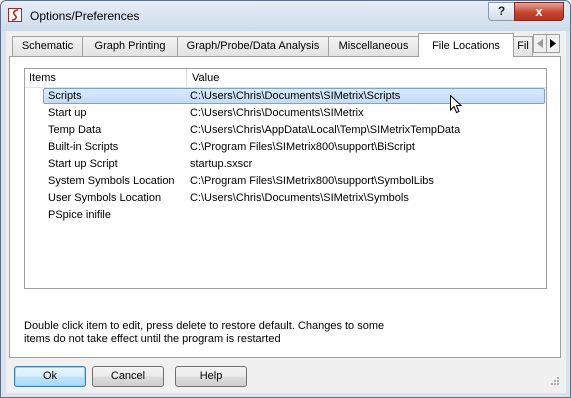  What do you see at coordinates (85, 16) in the screenshot?
I see `window-title: Options/Preferences` at bounding box center [85, 16].